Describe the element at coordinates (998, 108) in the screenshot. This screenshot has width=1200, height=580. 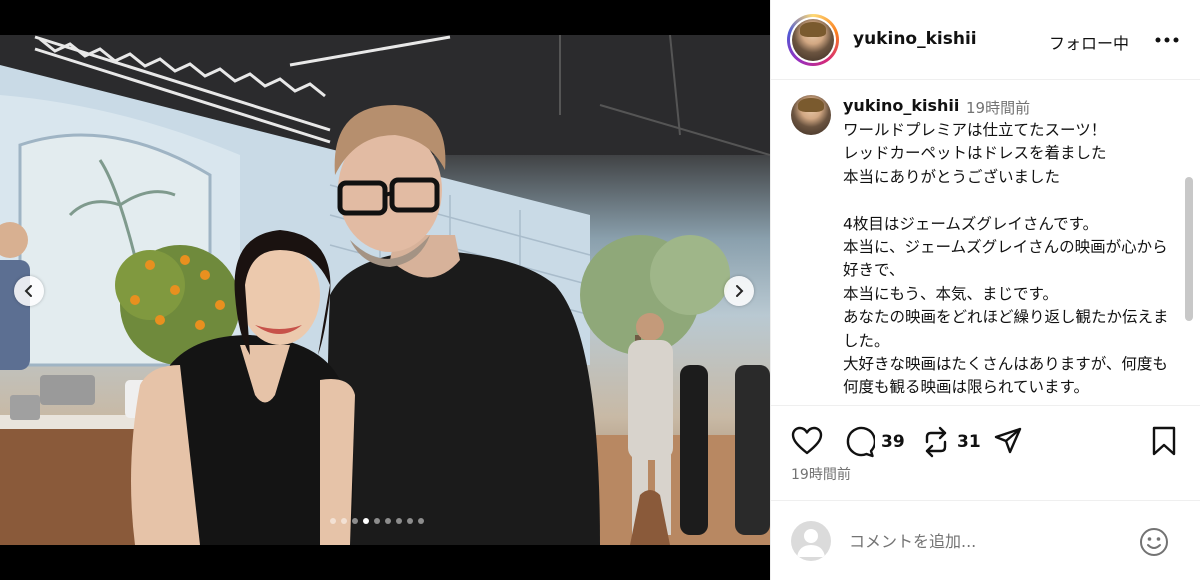
I see `caption-time: 19時間前` at that location.